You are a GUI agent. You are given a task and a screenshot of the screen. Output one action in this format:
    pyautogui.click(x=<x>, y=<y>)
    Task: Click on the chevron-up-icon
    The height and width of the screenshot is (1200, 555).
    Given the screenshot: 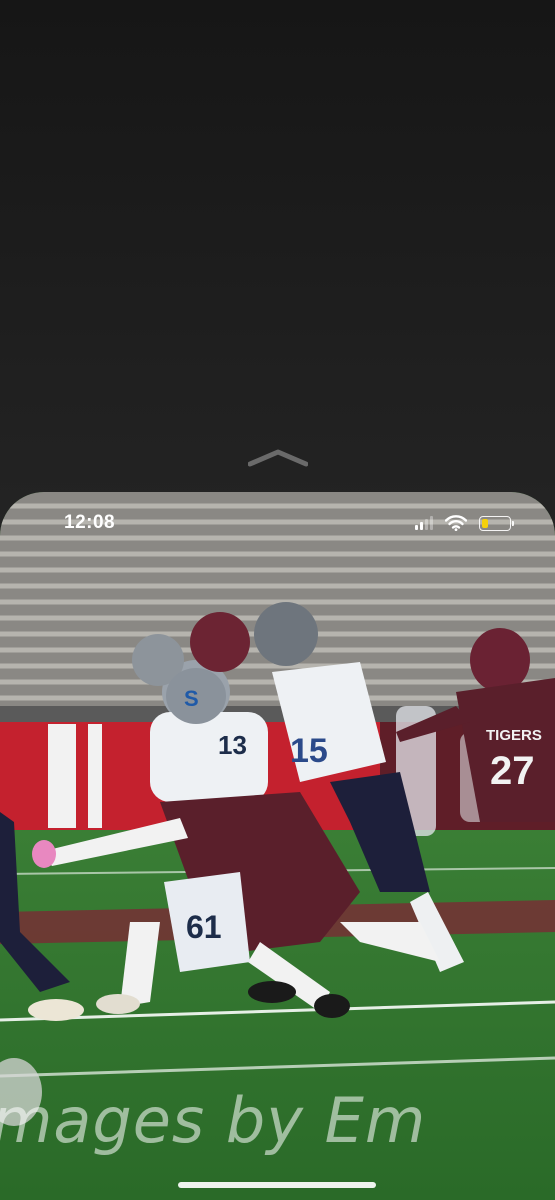 What is the action you would take?
    pyautogui.click(x=278, y=458)
    